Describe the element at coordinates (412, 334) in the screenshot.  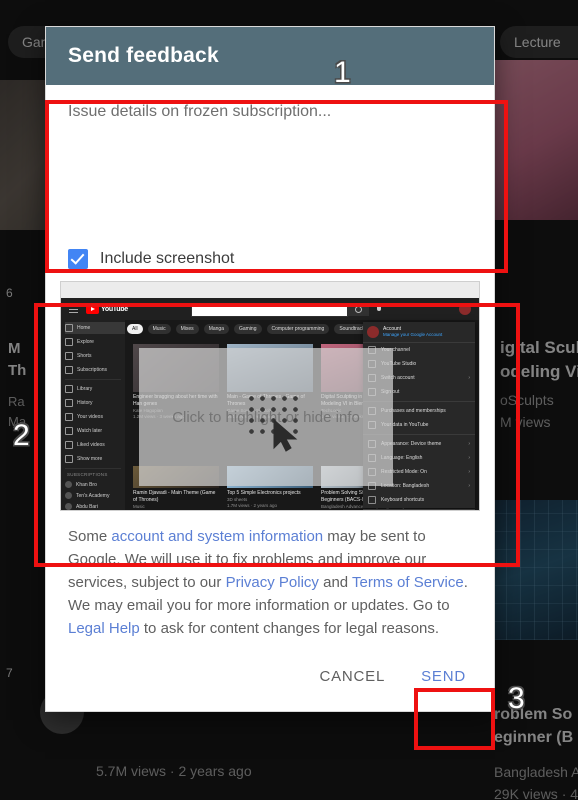
I see `manage-account-link: Manage your Google Account` at that location.